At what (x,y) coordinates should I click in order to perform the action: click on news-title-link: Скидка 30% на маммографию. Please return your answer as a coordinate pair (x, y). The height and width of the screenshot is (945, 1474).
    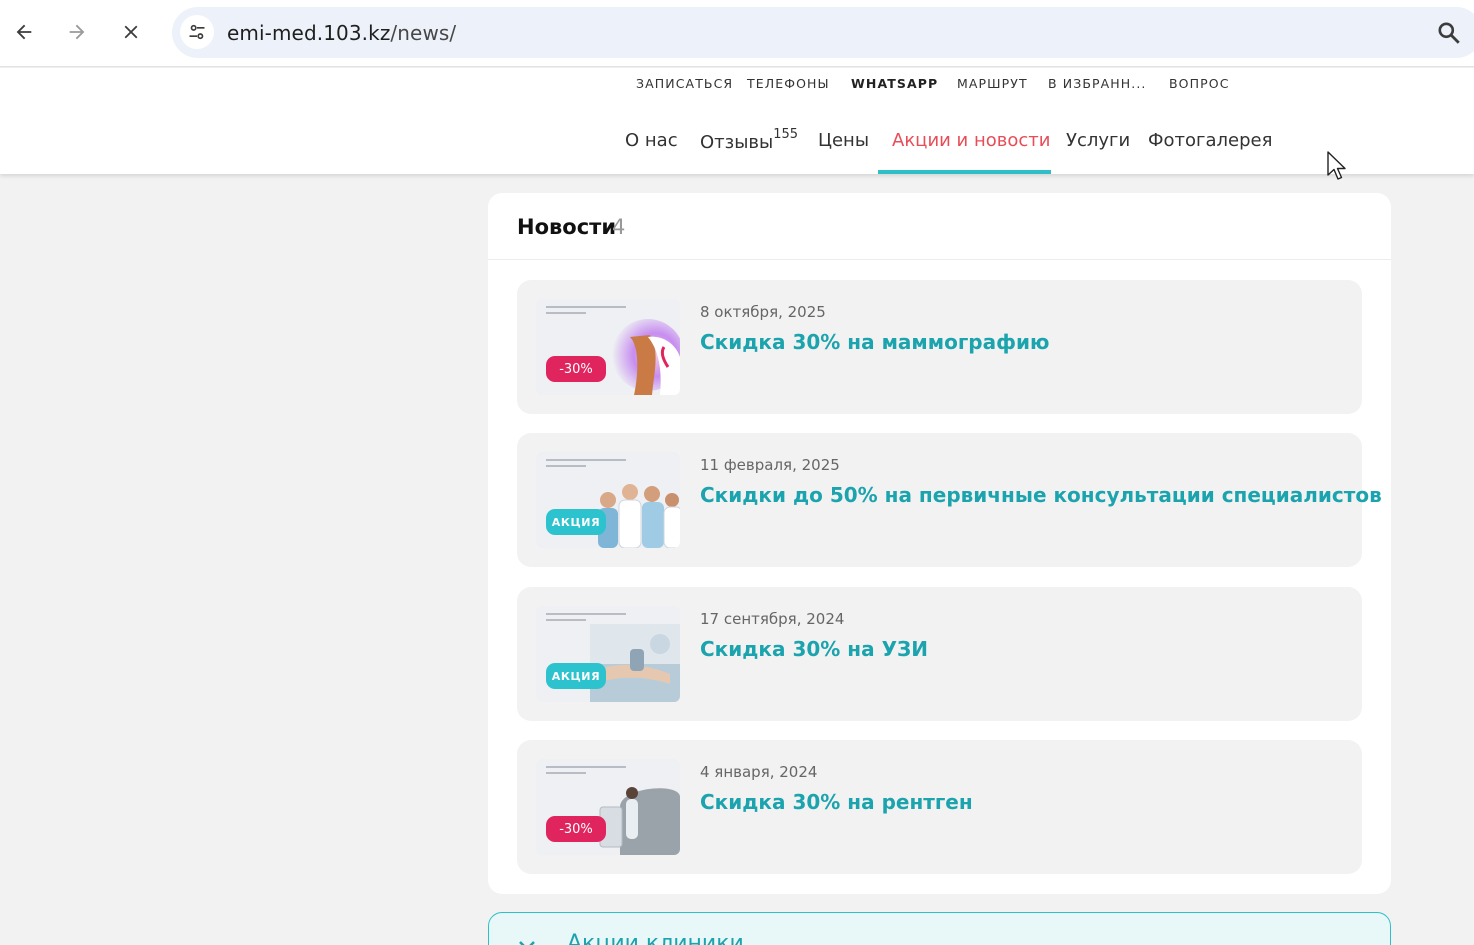
    Looking at the image, I should click on (874, 342).